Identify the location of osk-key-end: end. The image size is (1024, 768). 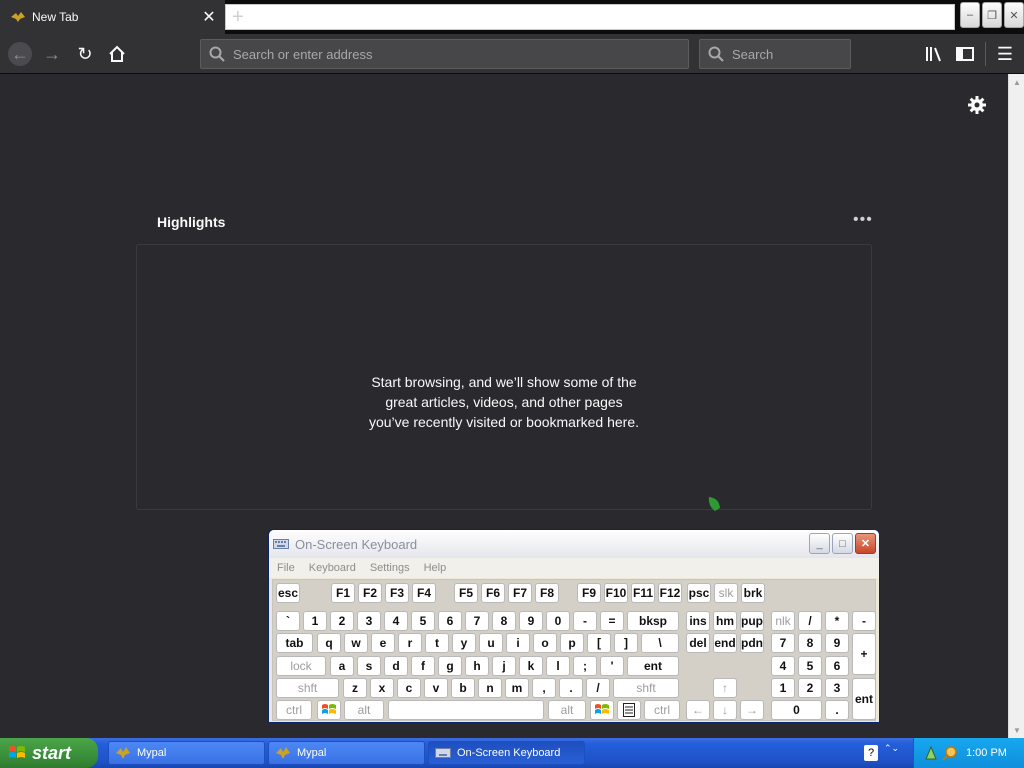
(725, 643).